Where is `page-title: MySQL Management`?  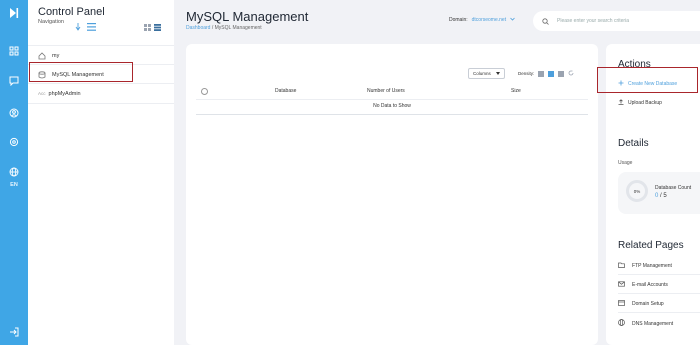 page-title: MySQL Management is located at coordinates (247, 16).